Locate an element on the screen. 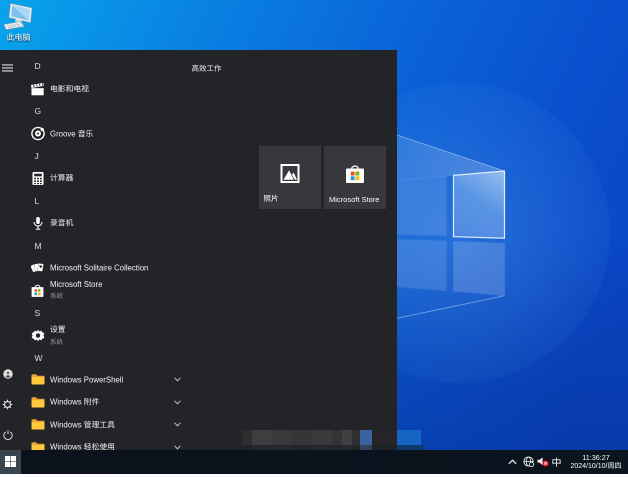 This screenshot has width=628, height=477. power-button is located at coordinates (7, 434).